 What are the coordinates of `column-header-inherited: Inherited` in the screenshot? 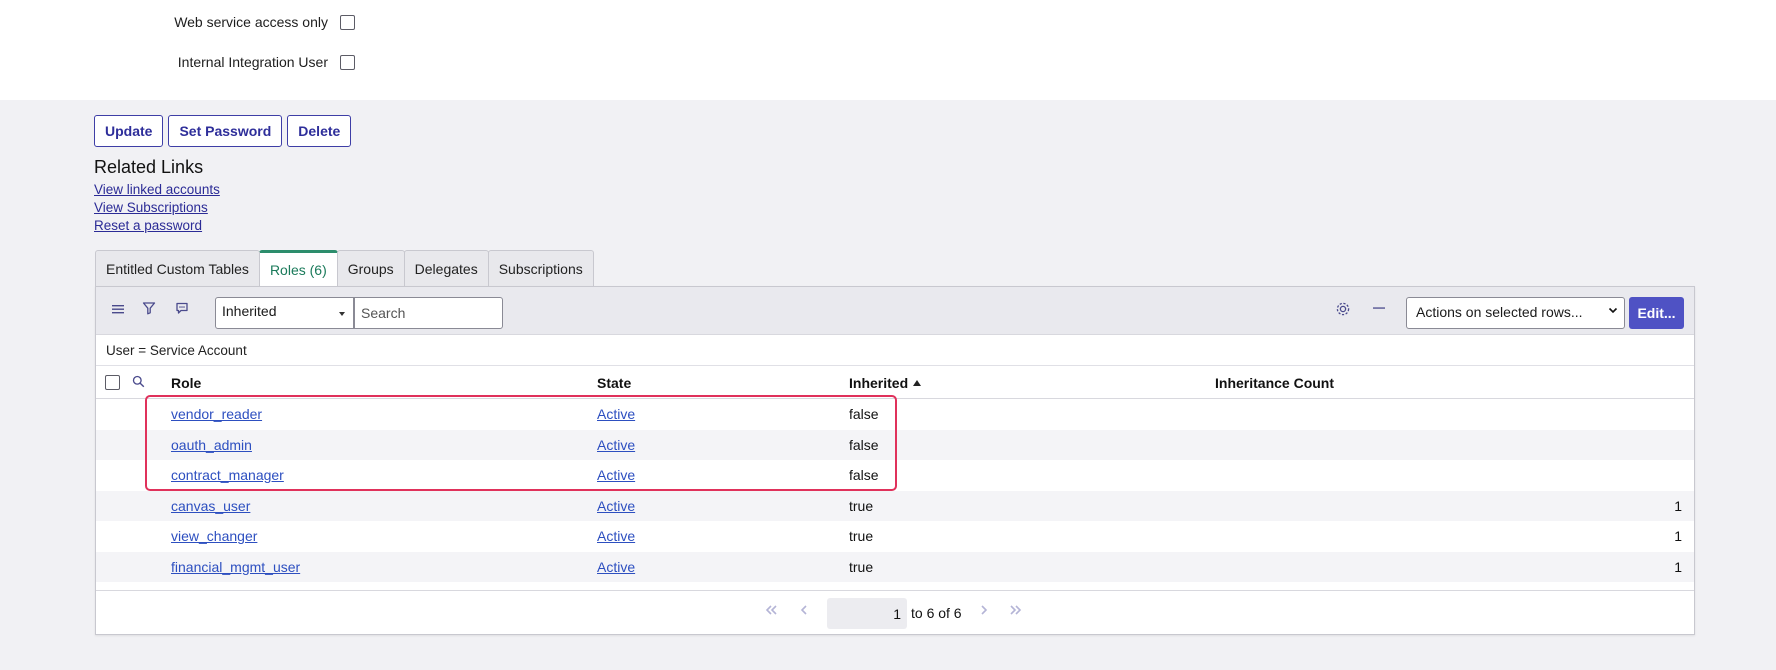 It's located at (885, 383).